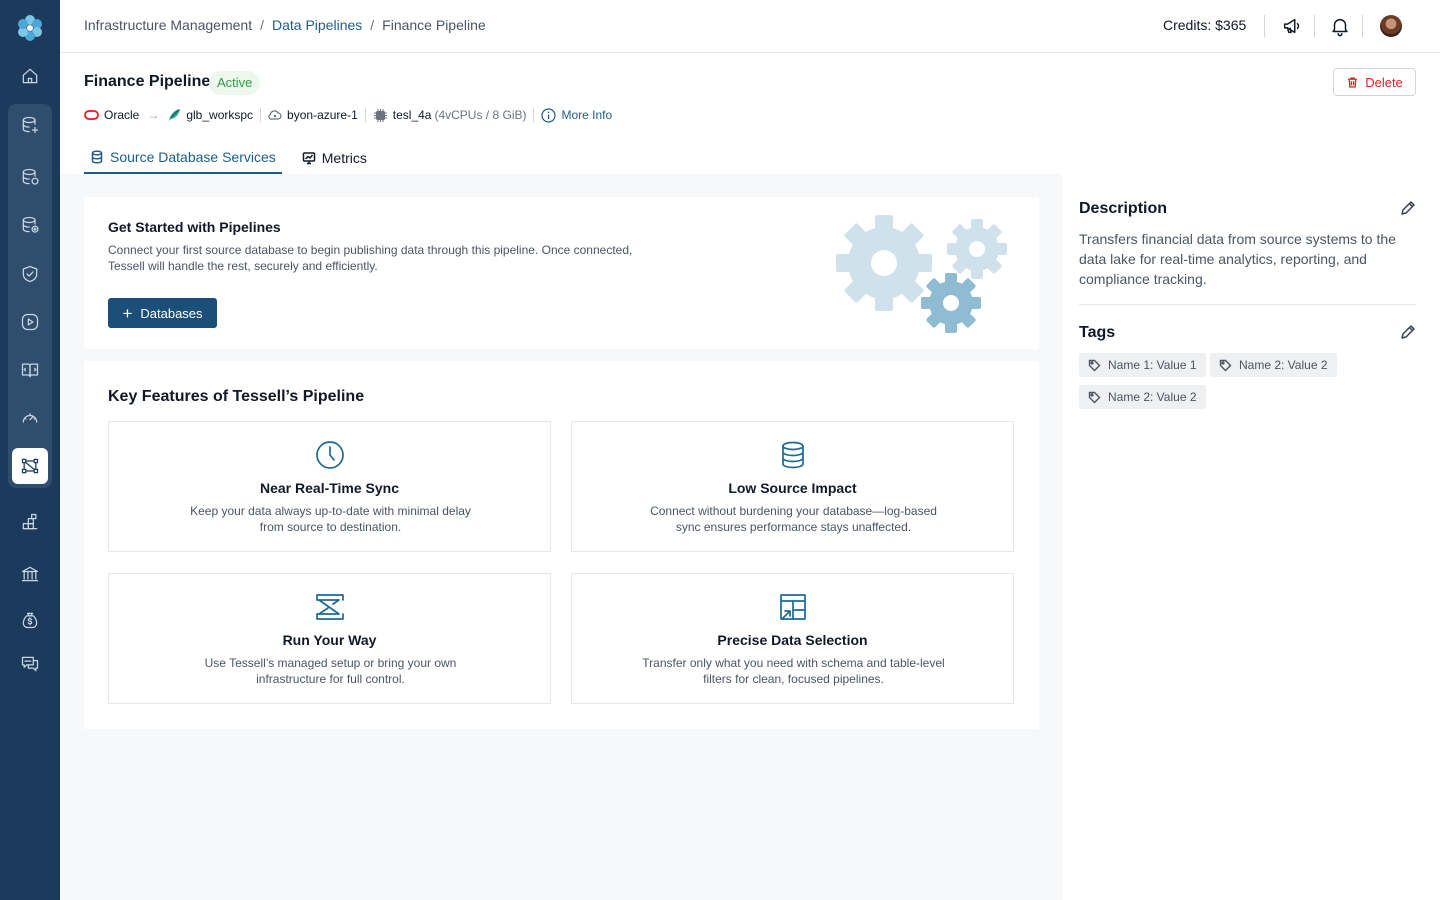  What do you see at coordinates (587, 115) in the screenshot?
I see `more-info-label: More Info` at bounding box center [587, 115].